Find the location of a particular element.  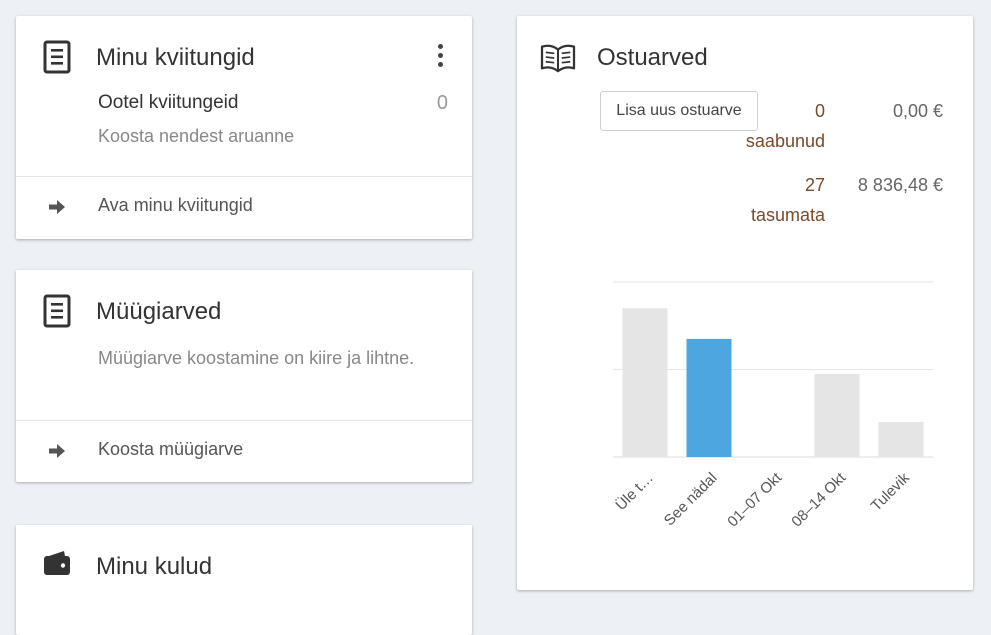

unpaid-amount: 8 836,48 € is located at coordinates (900, 185).